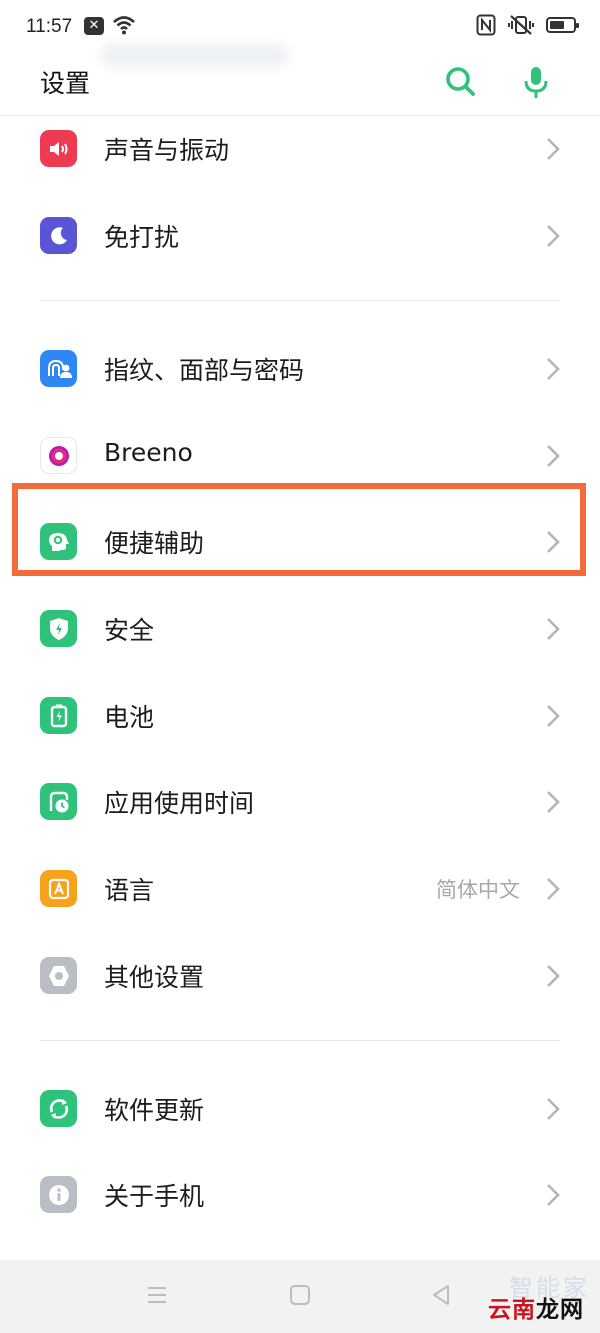  What do you see at coordinates (179, 803) in the screenshot?
I see `settings-item-label: 应用使用时间` at bounding box center [179, 803].